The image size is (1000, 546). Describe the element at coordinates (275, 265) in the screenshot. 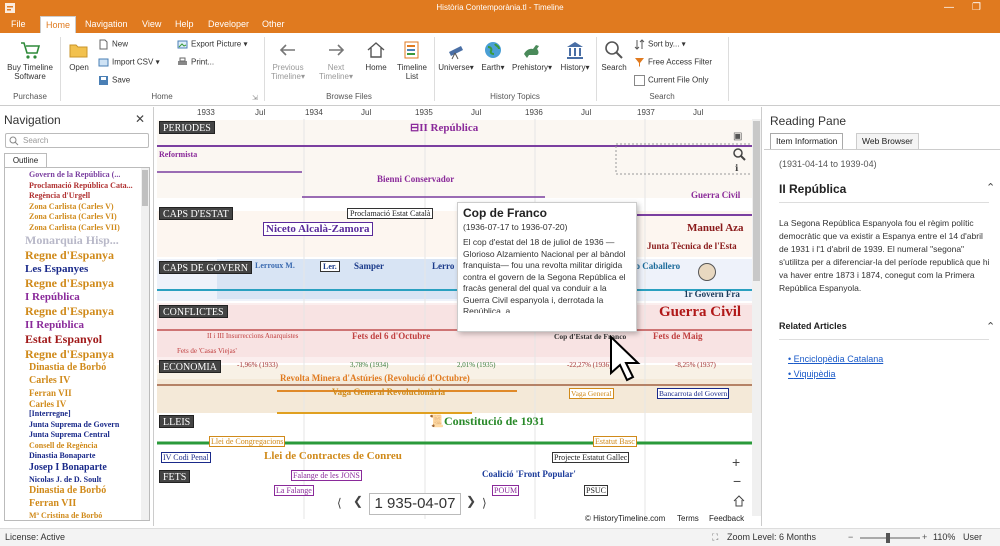

I see `event-lerroux-m: Lerroux M.` at that location.